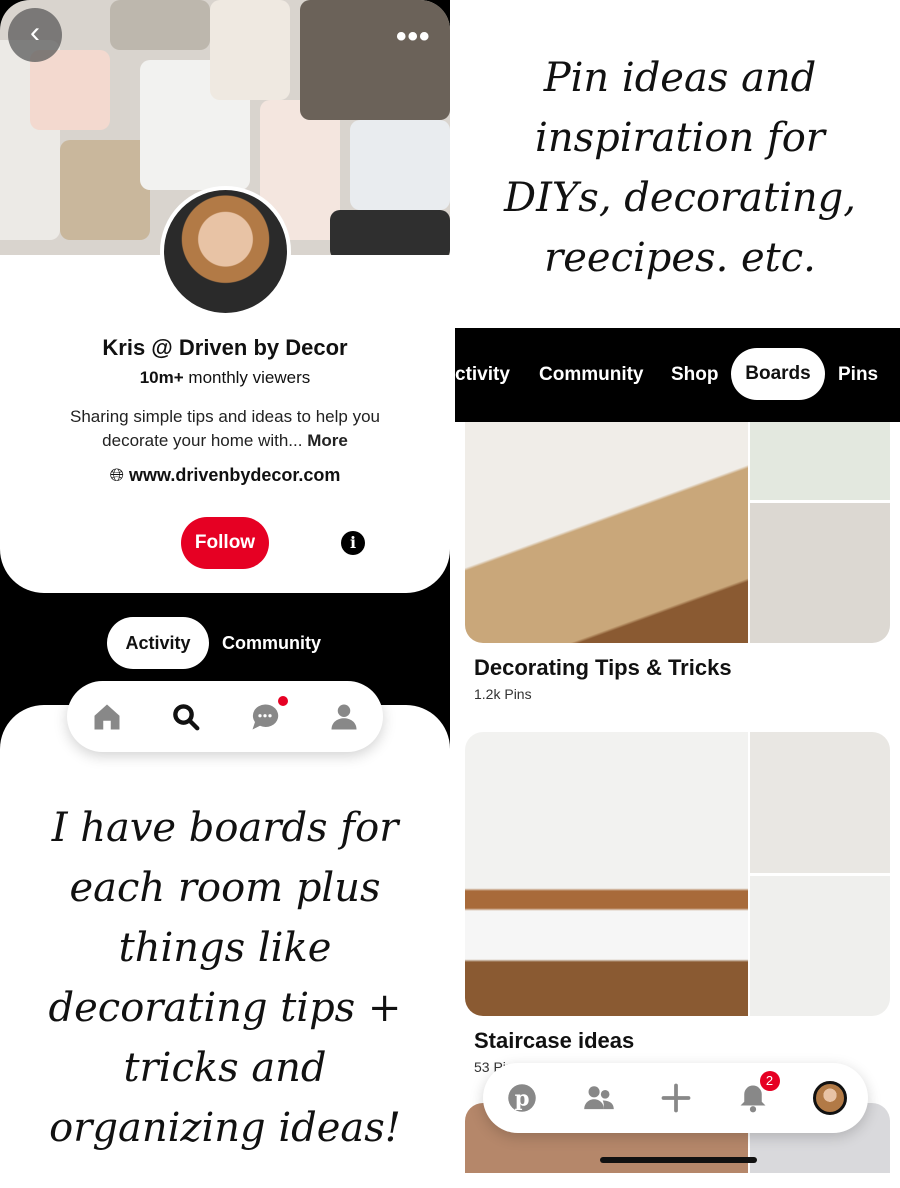 The height and width of the screenshot is (1188, 900). I want to click on bottom-nav-bar, so click(225, 716).